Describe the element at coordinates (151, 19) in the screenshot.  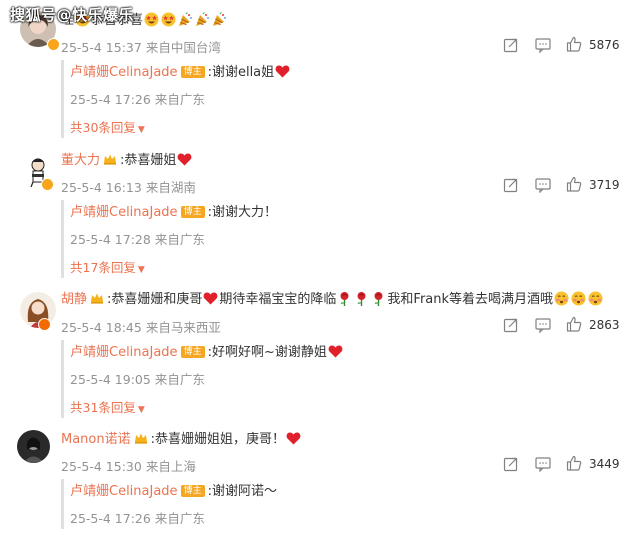
I see `star-eyes-emoji` at that location.